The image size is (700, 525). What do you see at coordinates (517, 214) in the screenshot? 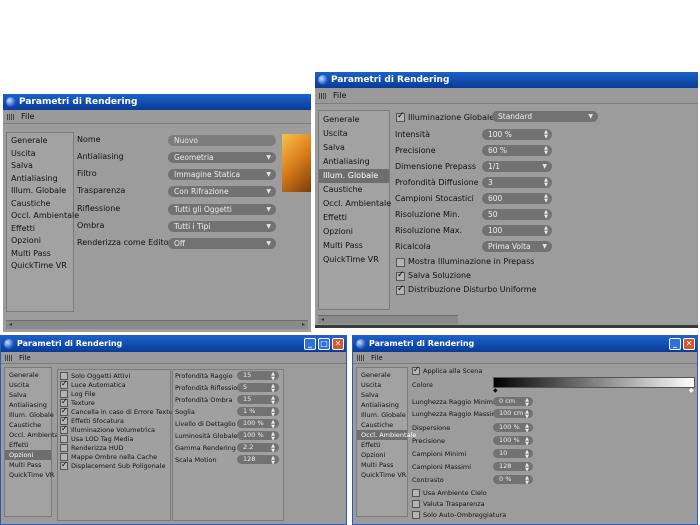
I see `min-resolution-input: 50 ▲ ▼` at bounding box center [517, 214].